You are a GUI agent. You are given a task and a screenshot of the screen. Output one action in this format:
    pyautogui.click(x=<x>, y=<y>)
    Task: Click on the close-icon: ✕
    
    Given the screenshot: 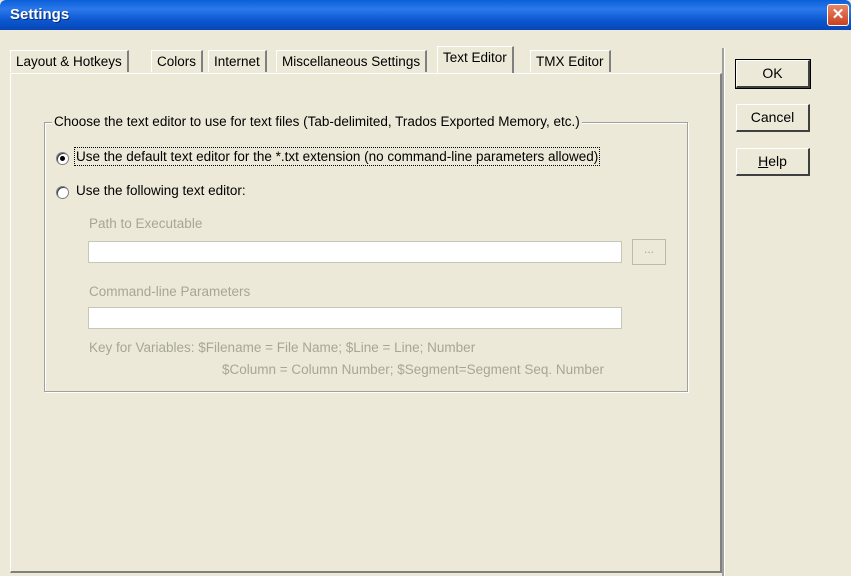 What is the action you would take?
    pyautogui.click(x=838, y=14)
    